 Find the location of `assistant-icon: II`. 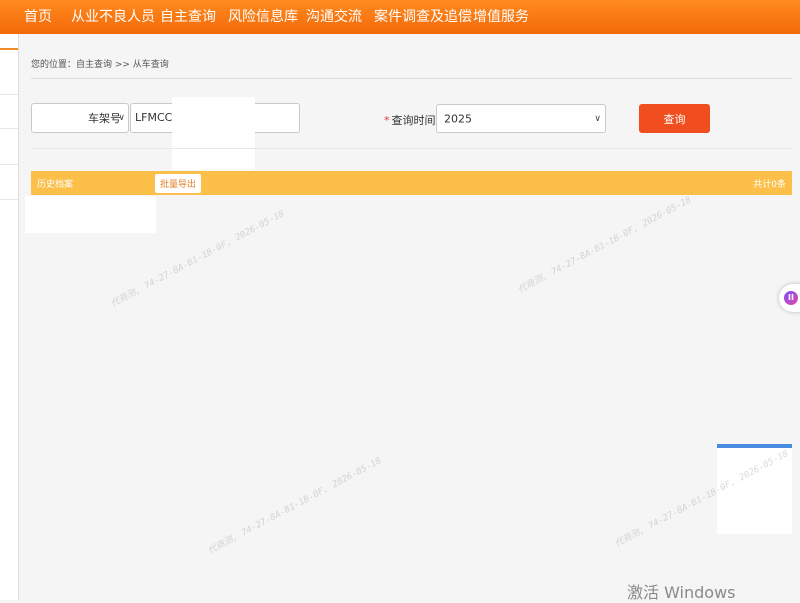

assistant-icon: II is located at coordinates (791, 298).